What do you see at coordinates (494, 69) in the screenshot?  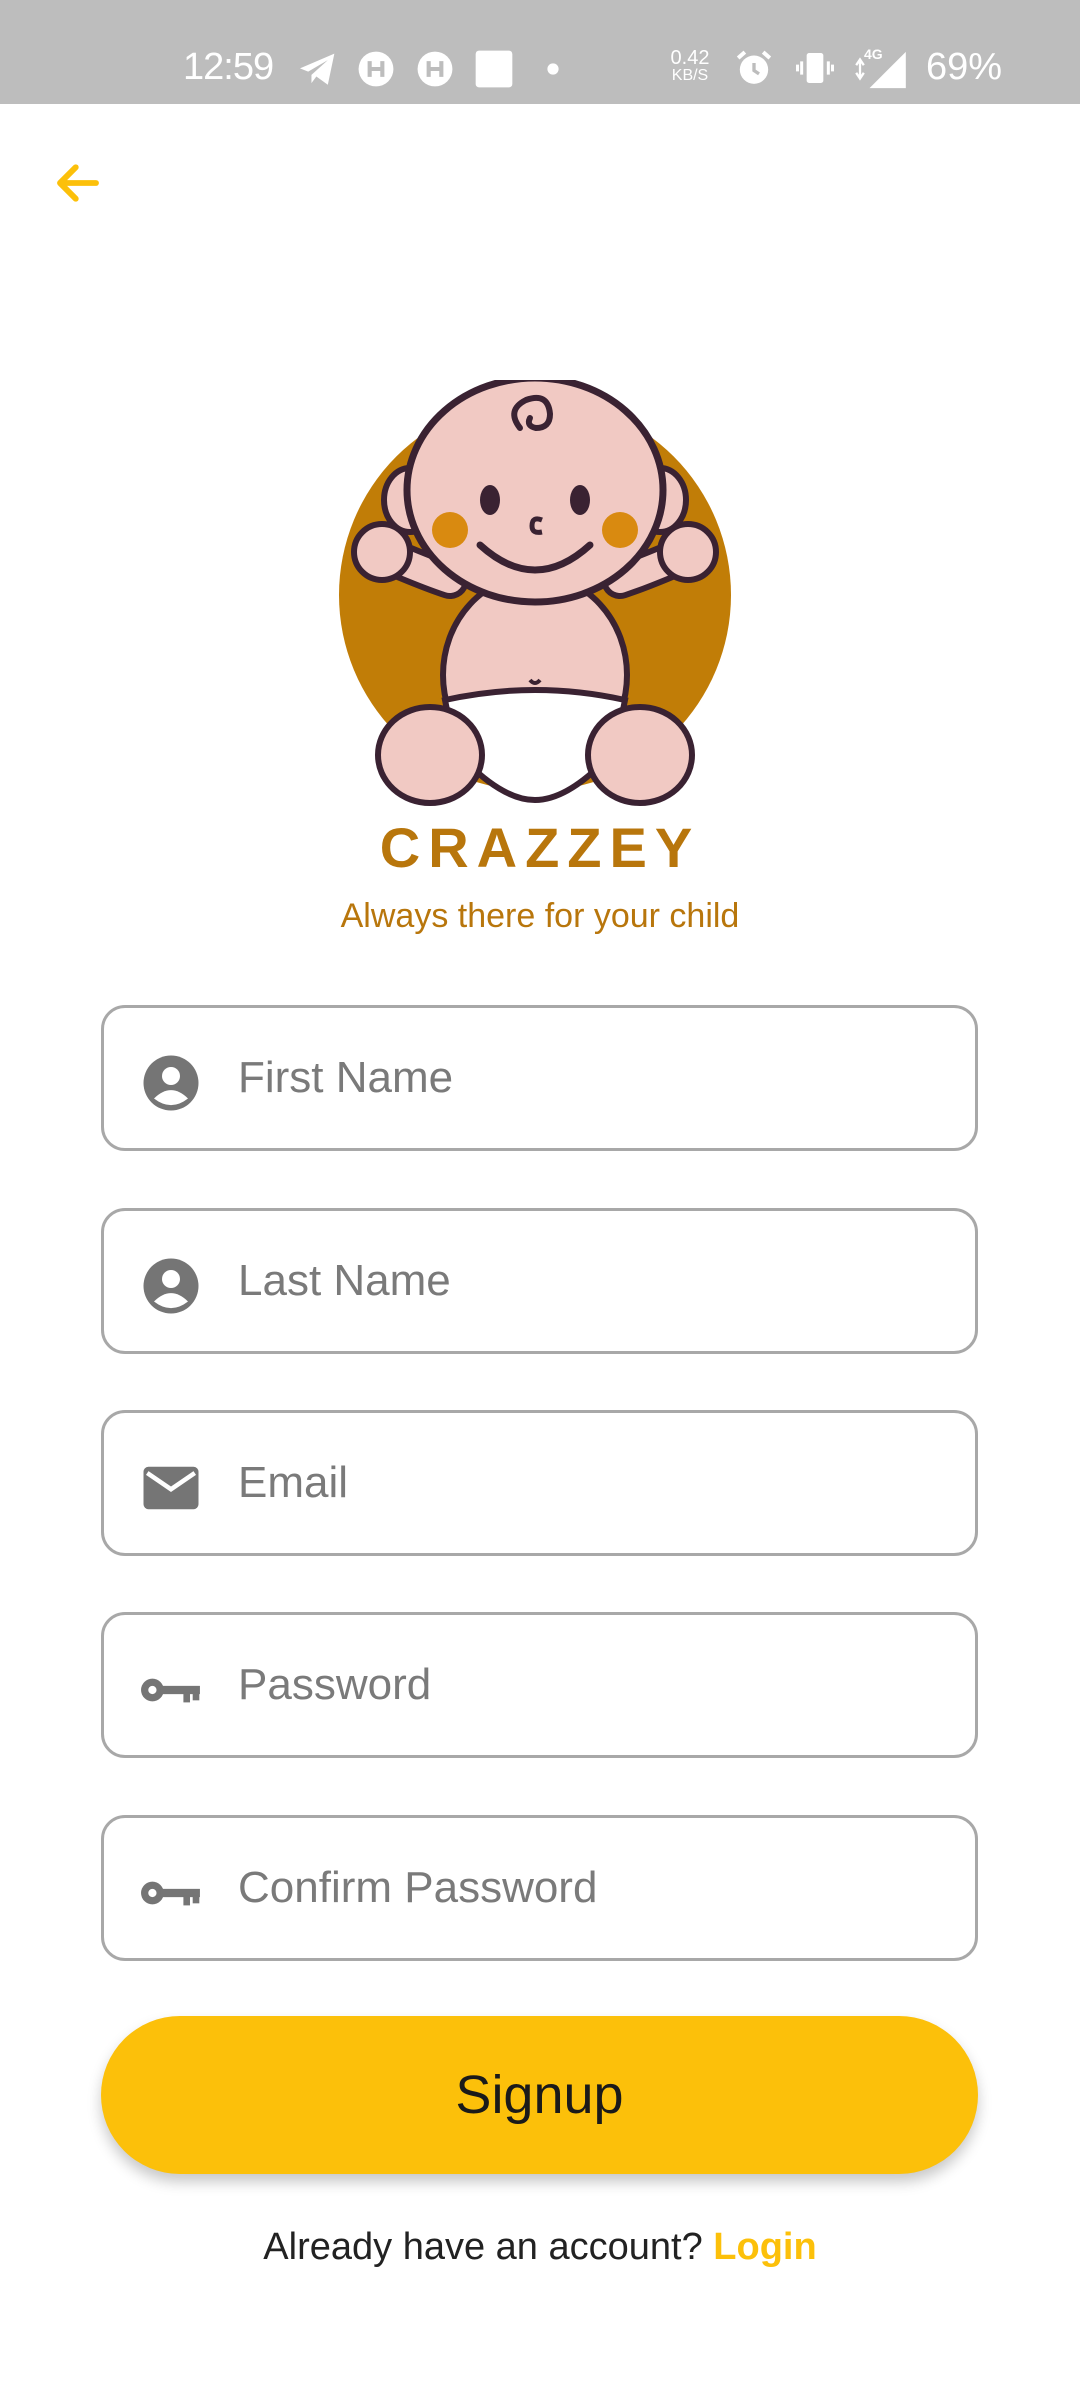 I see `square-notification-icon` at bounding box center [494, 69].